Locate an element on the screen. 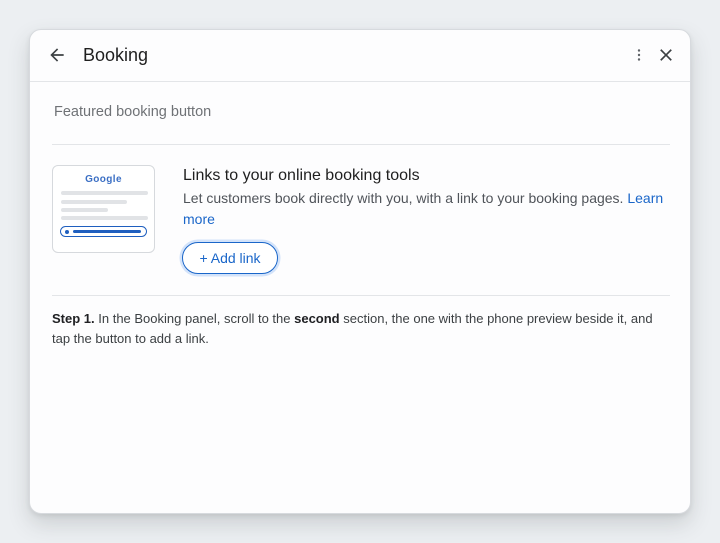 The image size is (720, 543). section-title: Featured booking button is located at coordinates (133, 112).